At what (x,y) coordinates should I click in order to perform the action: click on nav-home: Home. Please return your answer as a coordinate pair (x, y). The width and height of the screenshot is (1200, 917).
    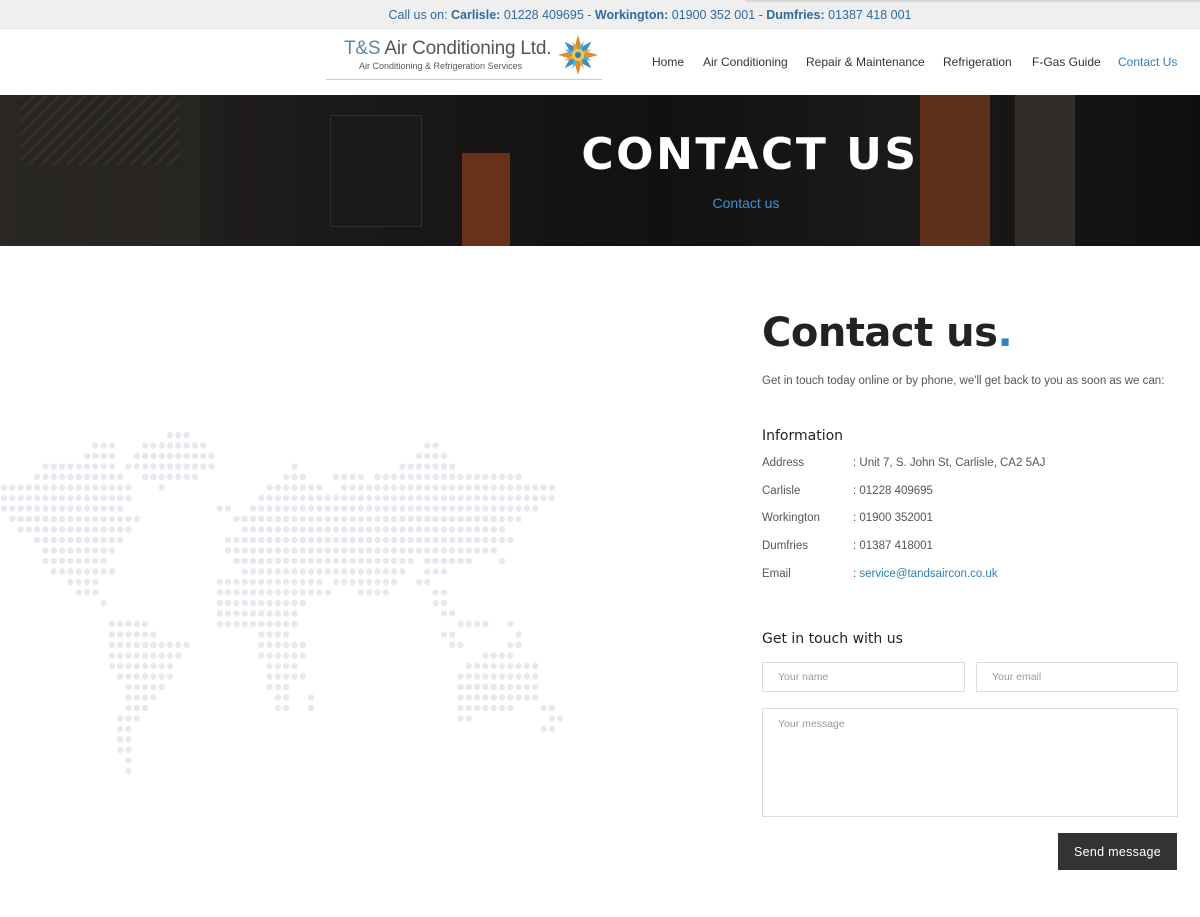
    Looking at the image, I should click on (668, 62).